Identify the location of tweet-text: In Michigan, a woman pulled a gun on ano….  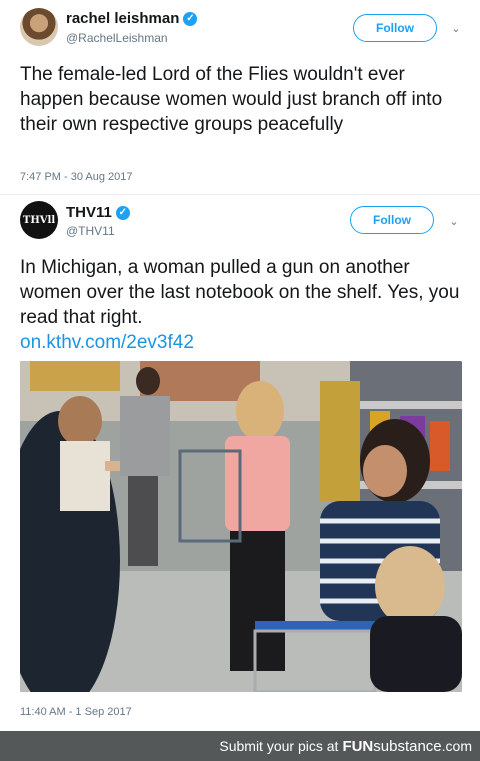
(240, 305).